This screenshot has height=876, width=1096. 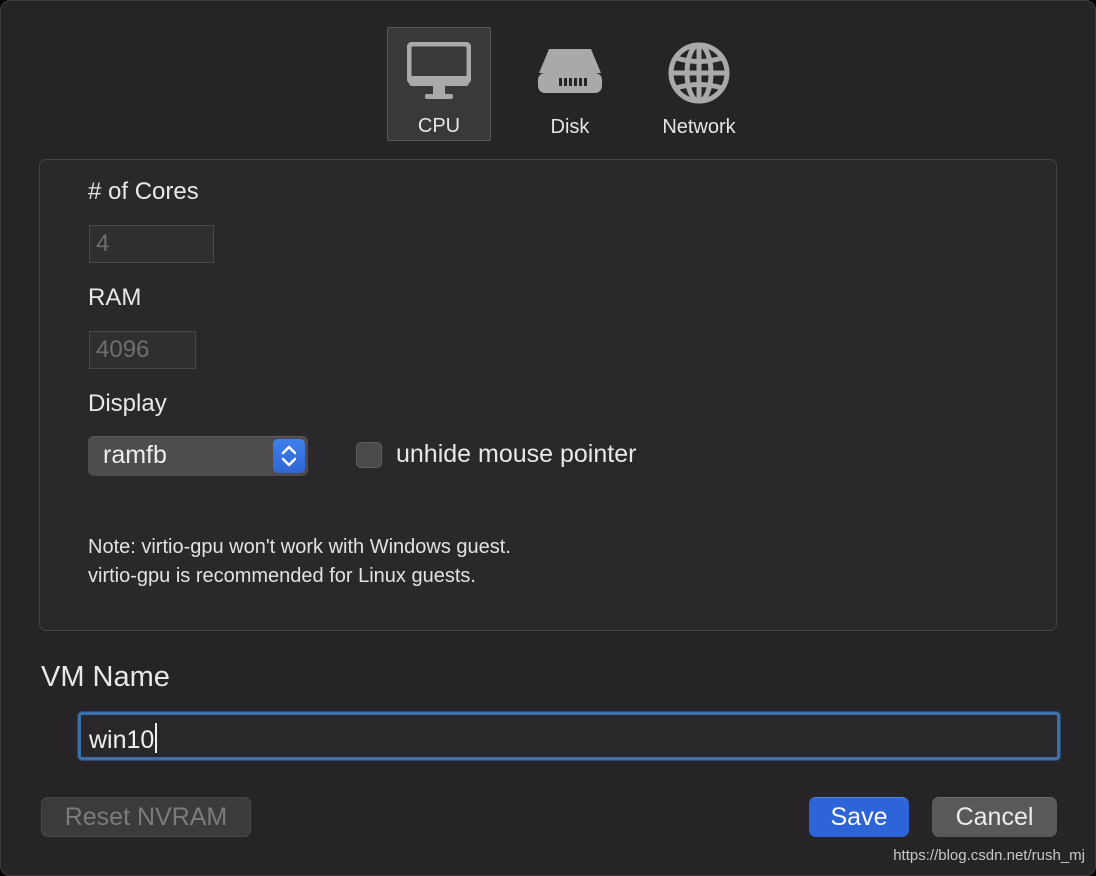 I want to click on vm-name-label: VM Name, so click(x=105, y=677).